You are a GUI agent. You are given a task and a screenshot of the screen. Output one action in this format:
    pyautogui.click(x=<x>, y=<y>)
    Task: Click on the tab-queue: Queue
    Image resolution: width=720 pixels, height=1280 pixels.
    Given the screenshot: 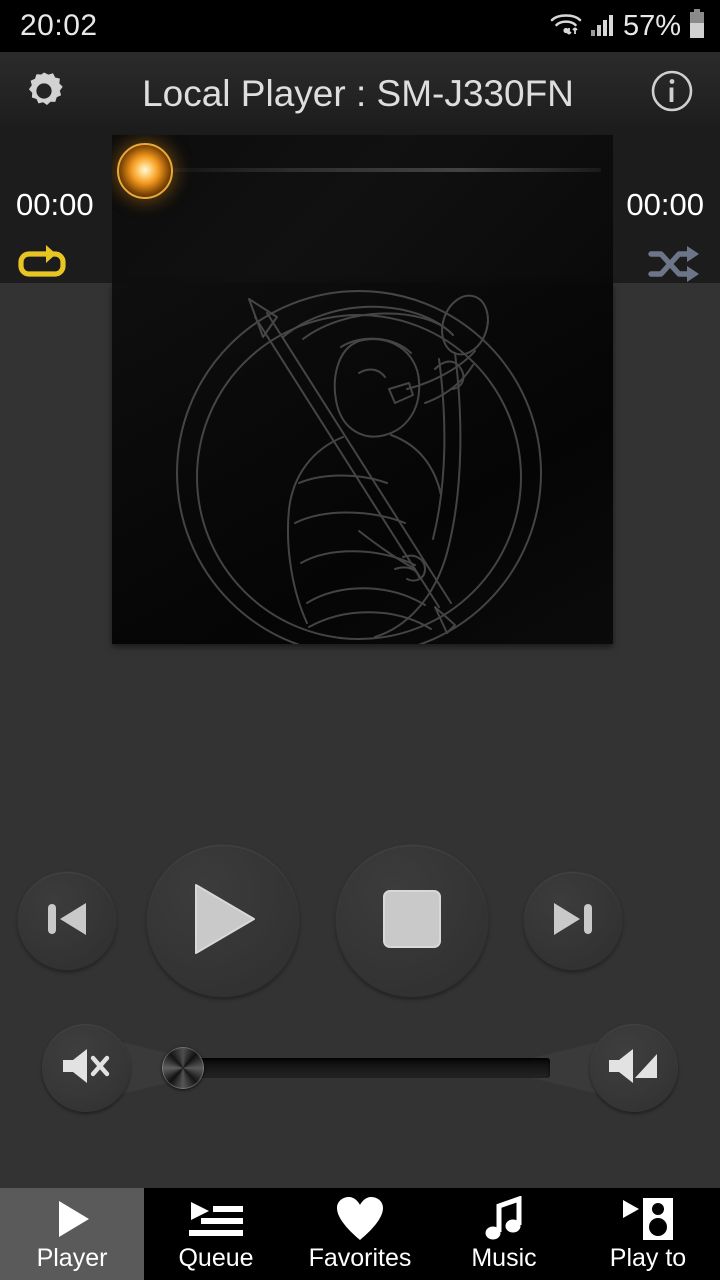 What is the action you would take?
    pyautogui.click(x=216, y=1234)
    